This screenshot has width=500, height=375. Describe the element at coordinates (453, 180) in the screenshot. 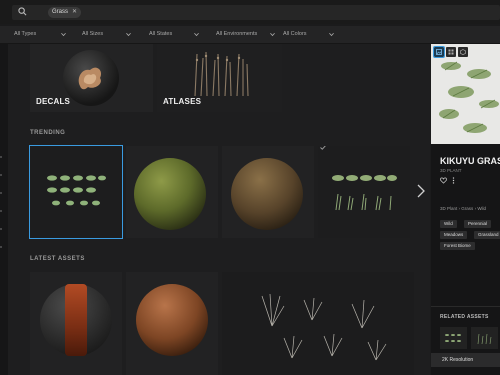

I see `more-options-icon` at that location.